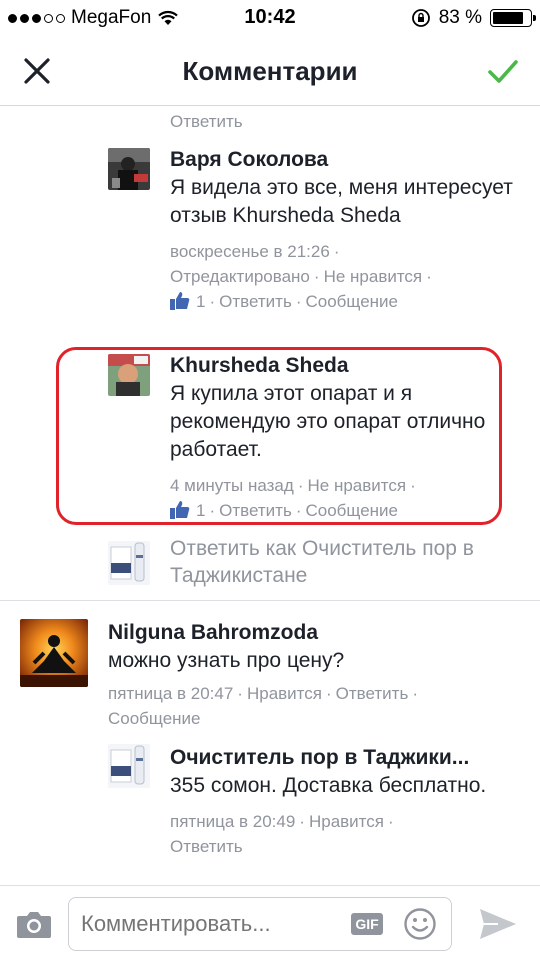 This screenshot has width=540, height=960. What do you see at coordinates (335, 366) in the screenshot?
I see `comment-author: Khursheda Sheda` at bounding box center [335, 366].